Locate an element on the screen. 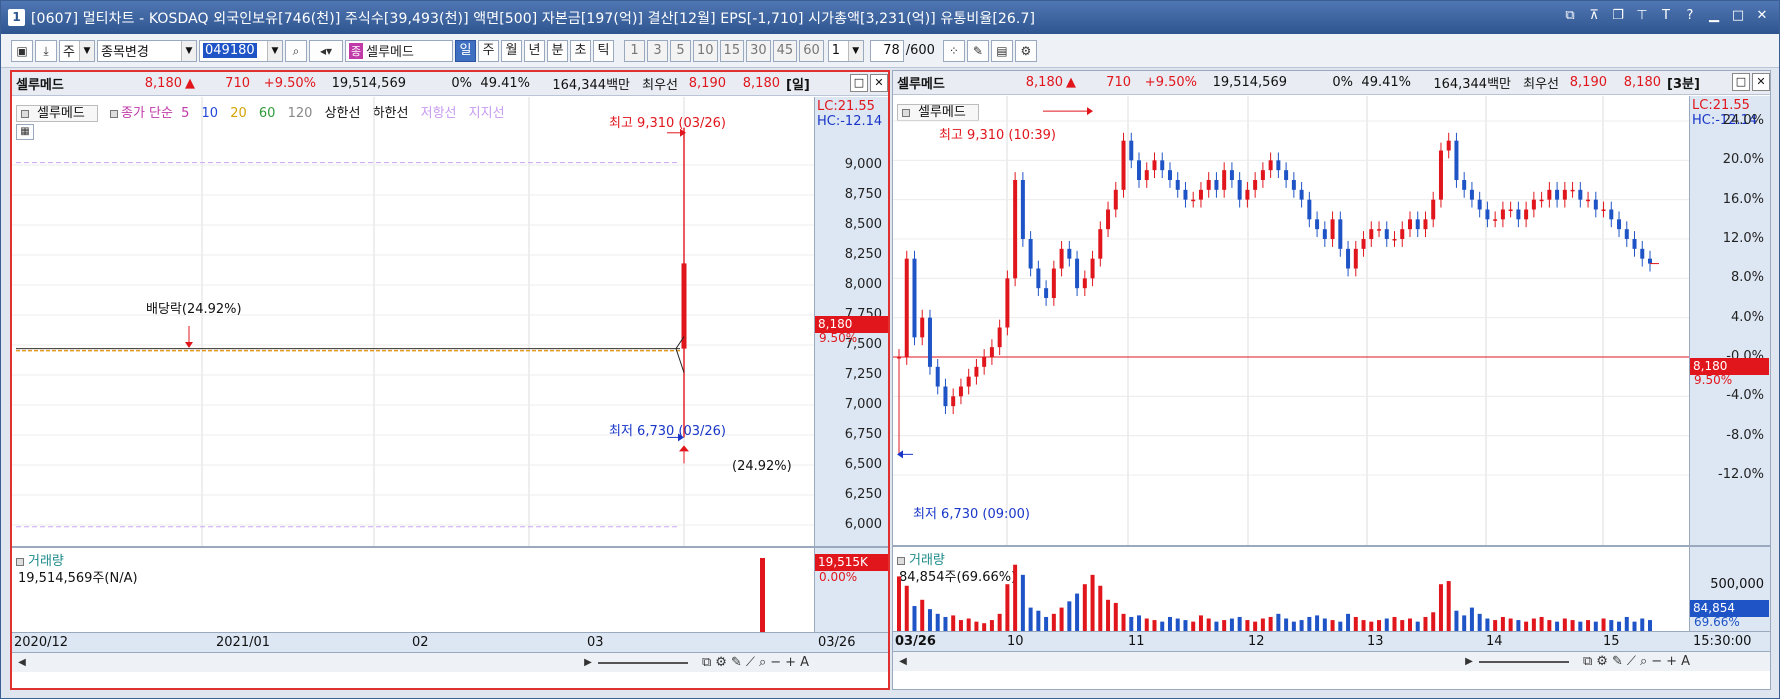  speaker-icon: ◂▾ is located at coordinates (326, 50).